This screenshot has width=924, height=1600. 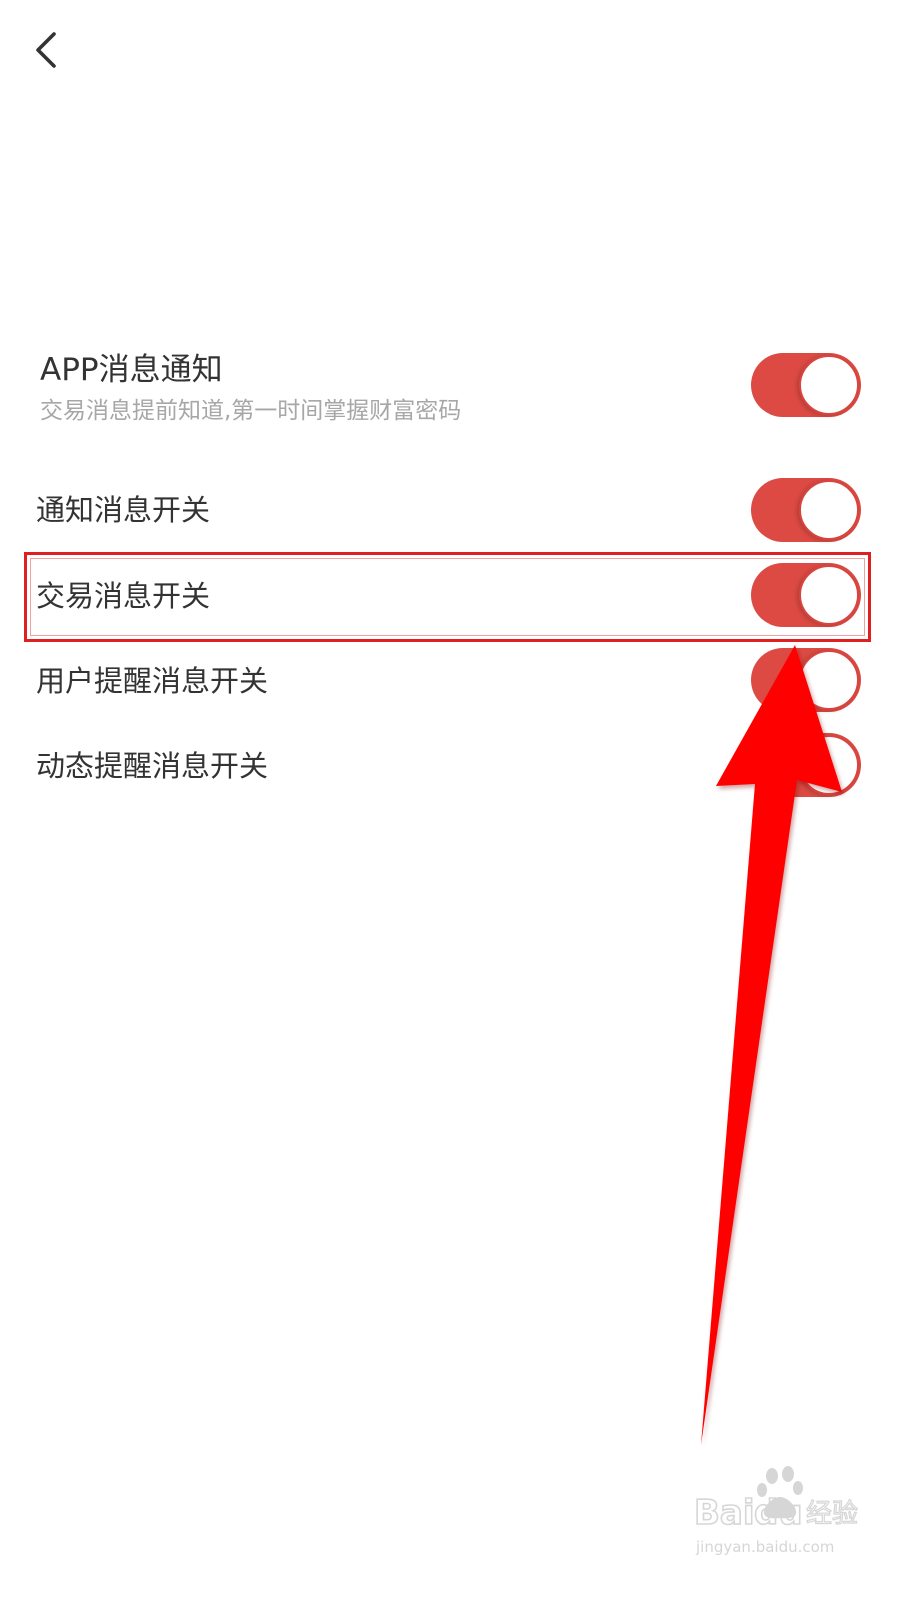 I want to click on setting-label-dynamic-reminder: 动态提醒消息开关, so click(x=152, y=766).